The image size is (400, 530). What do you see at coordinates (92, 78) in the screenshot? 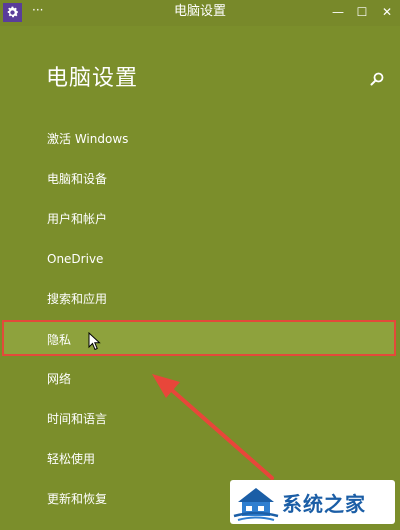
I see `page-title: 电脑设置` at bounding box center [92, 78].